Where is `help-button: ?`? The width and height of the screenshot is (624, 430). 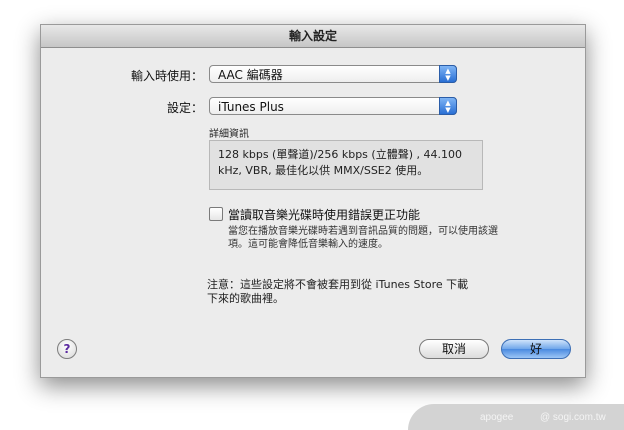
help-button: ? is located at coordinates (67, 349).